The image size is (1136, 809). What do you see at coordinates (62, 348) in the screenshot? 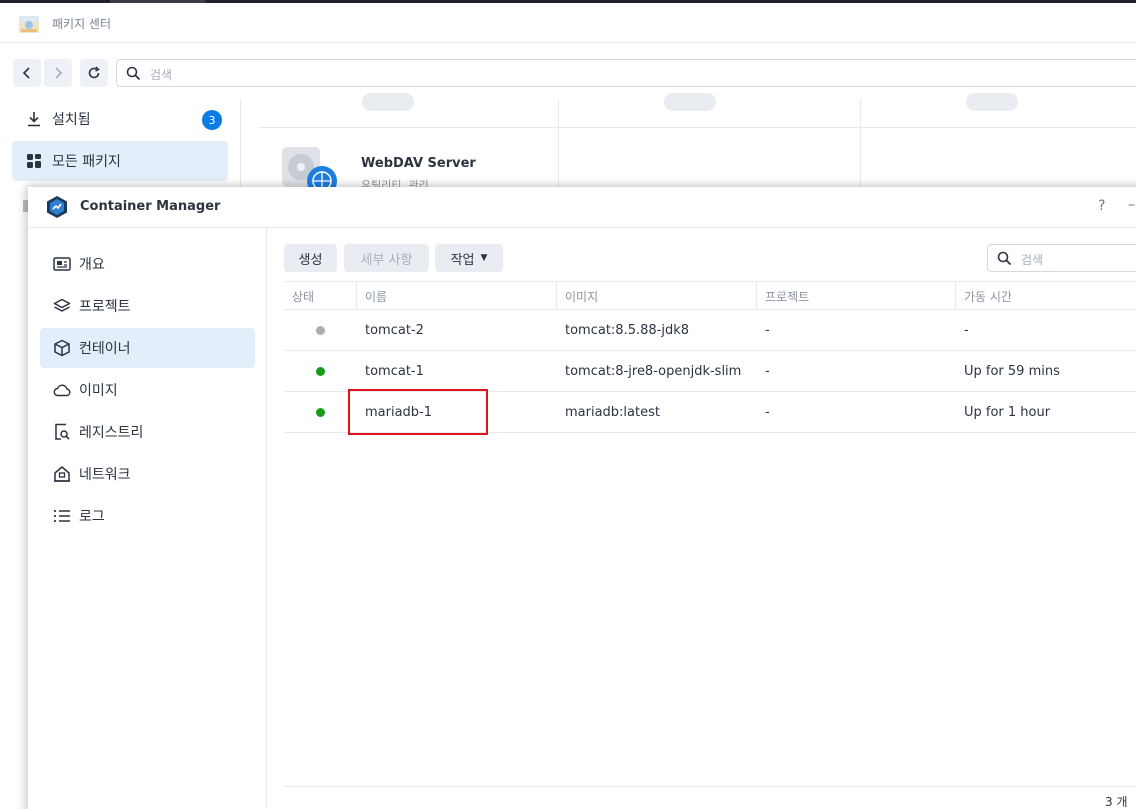
I see `cube-icon` at bounding box center [62, 348].